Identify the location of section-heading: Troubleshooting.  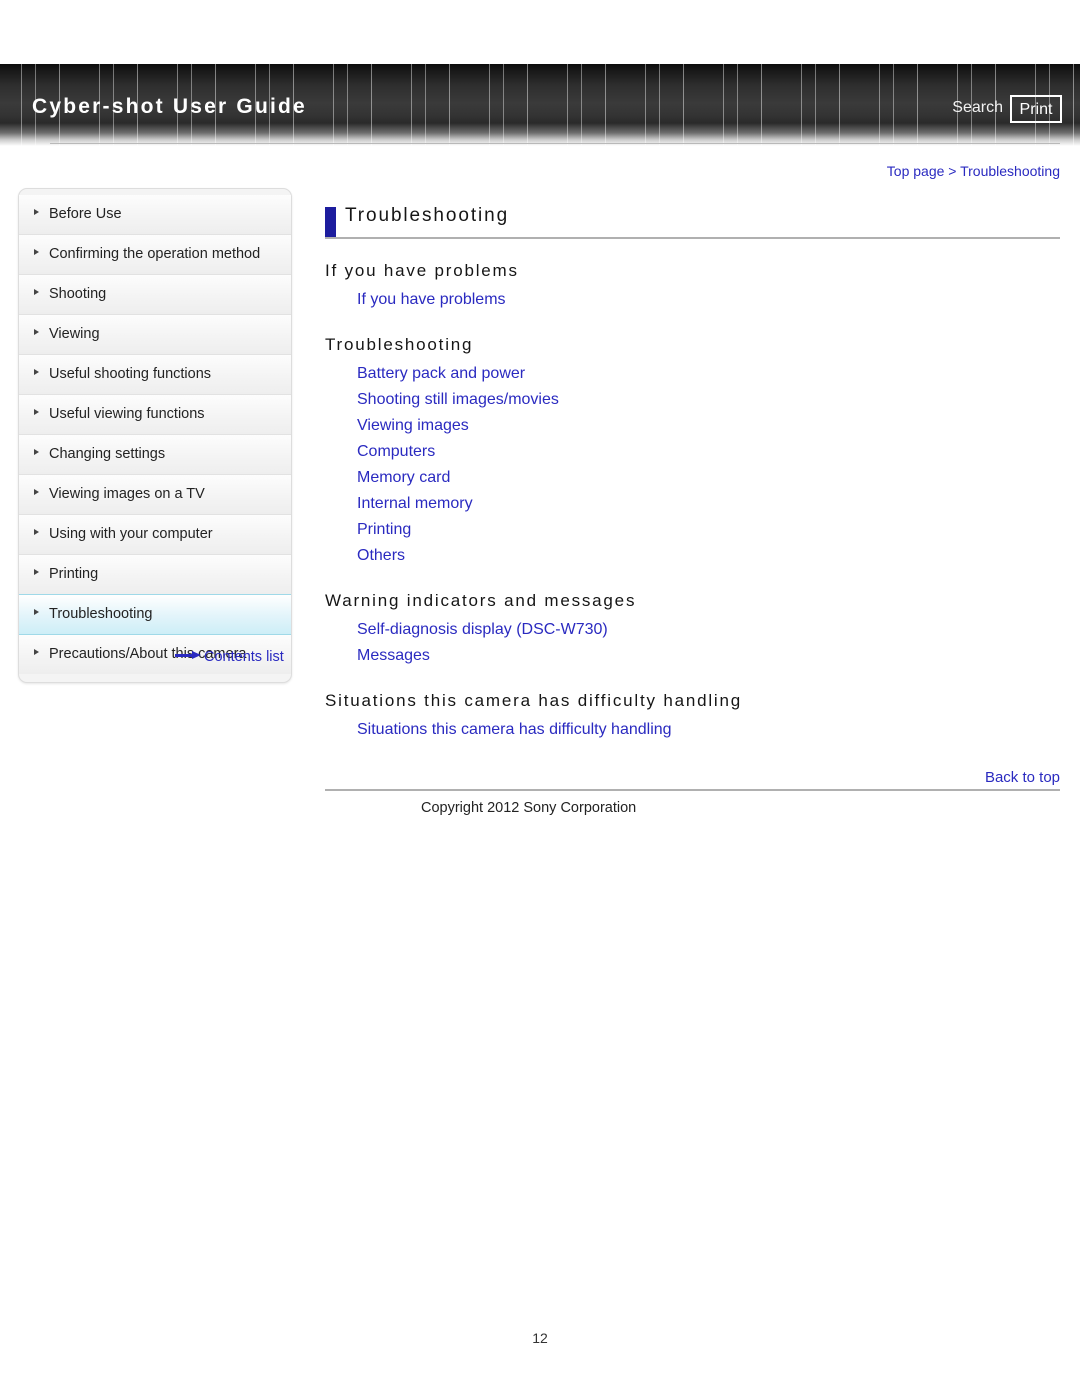
(399, 344).